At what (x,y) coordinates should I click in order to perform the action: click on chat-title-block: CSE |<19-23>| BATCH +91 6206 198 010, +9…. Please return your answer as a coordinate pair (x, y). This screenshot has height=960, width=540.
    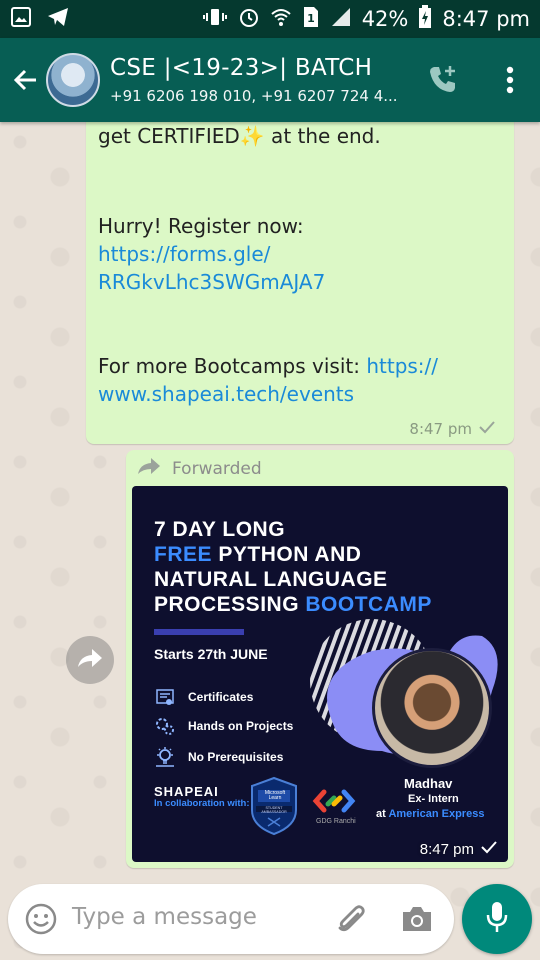
    Looking at the image, I should click on (254, 80).